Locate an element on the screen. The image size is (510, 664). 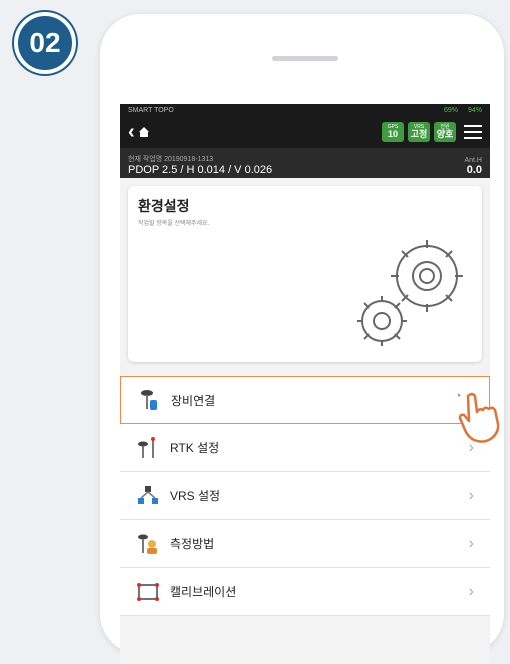
device-battery: 94% is located at coordinates (474, 110).